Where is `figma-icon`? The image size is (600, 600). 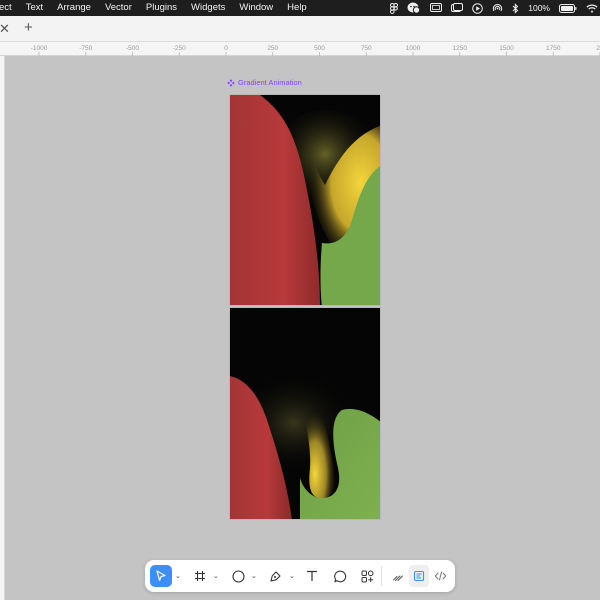
figma-icon is located at coordinates (394, 8).